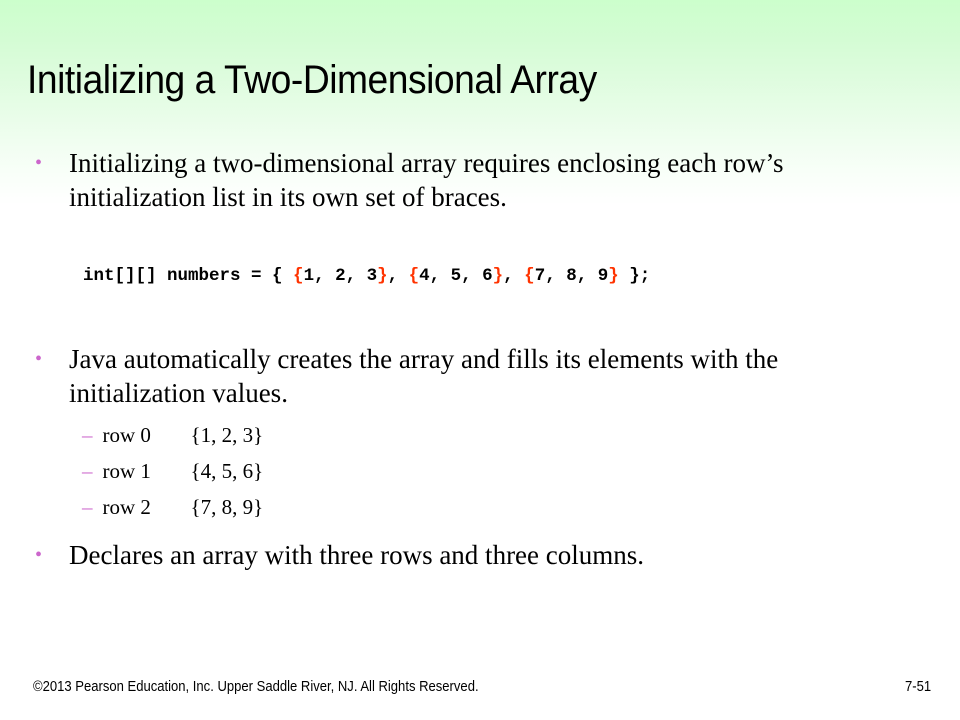 This screenshot has width=960, height=720. What do you see at coordinates (227, 471) in the screenshot?
I see `row-value: {4, 5, 6}` at bounding box center [227, 471].